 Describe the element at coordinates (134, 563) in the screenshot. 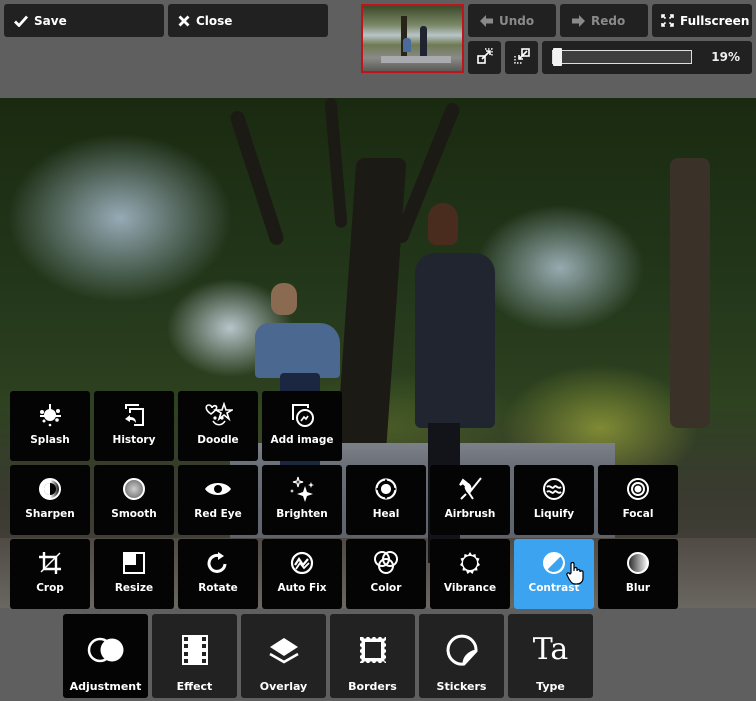

I see `resize-icon` at that location.